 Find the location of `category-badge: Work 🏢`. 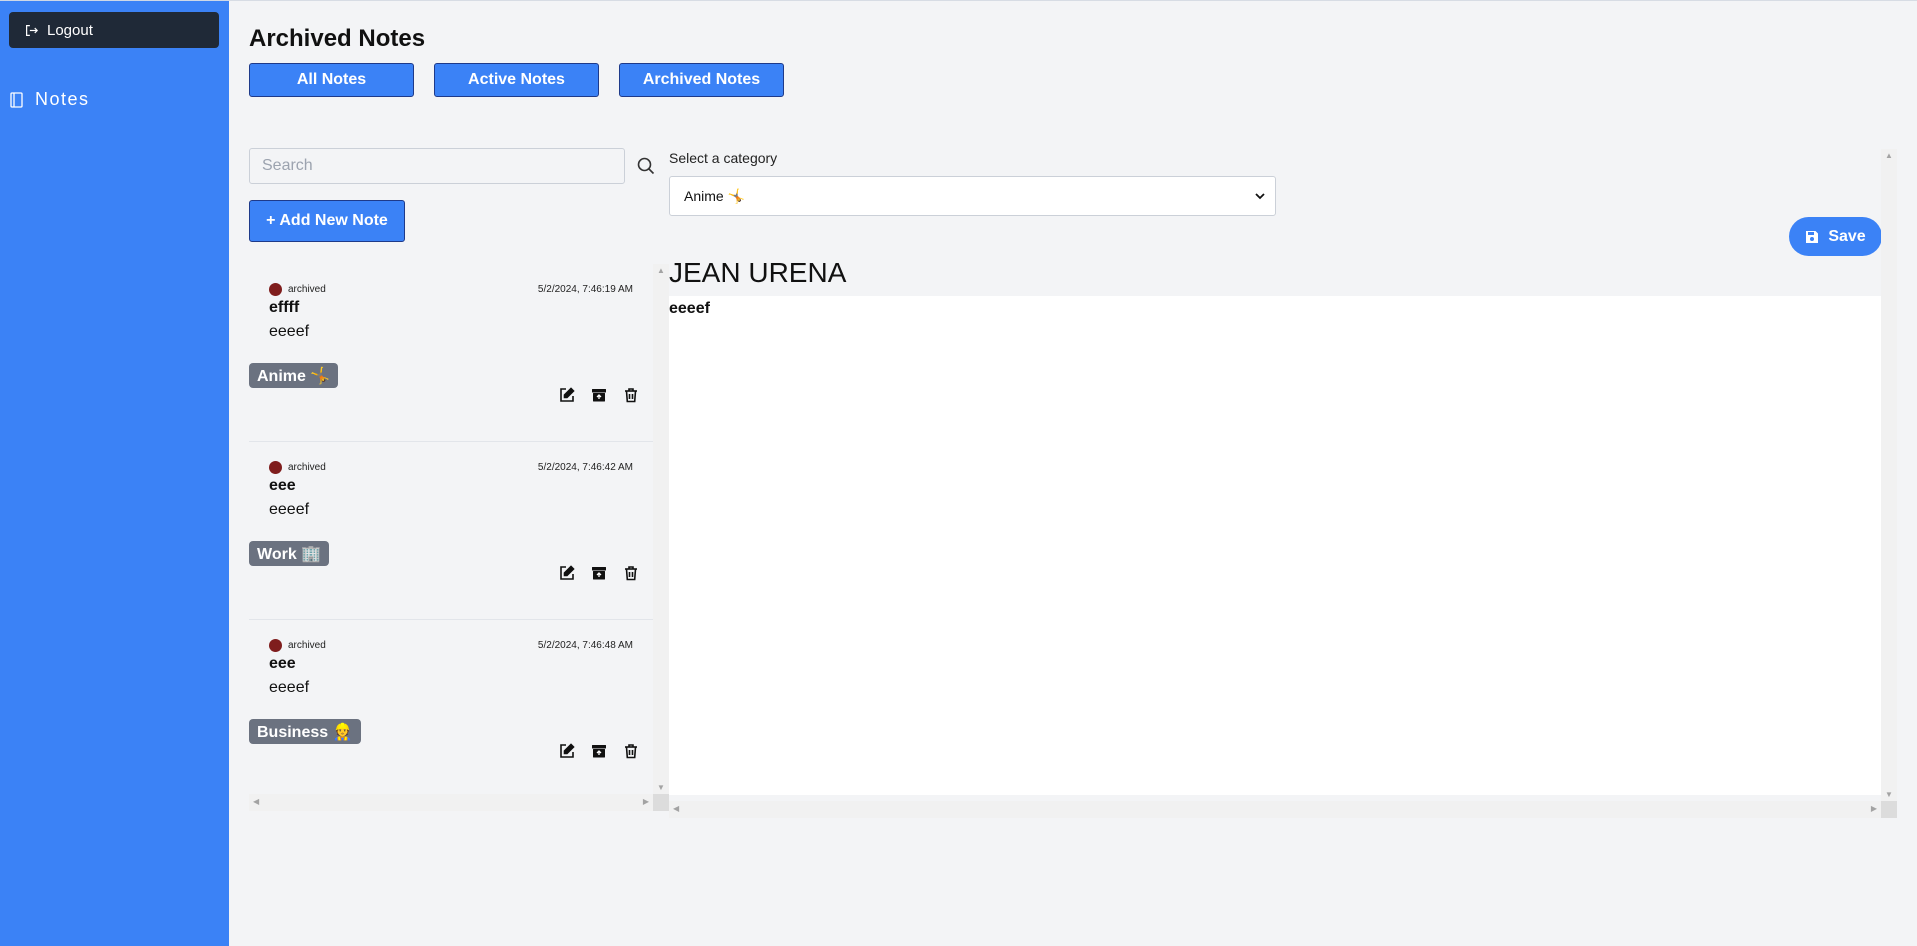

category-badge: Work 🏢 is located at coordinates (289, 553).